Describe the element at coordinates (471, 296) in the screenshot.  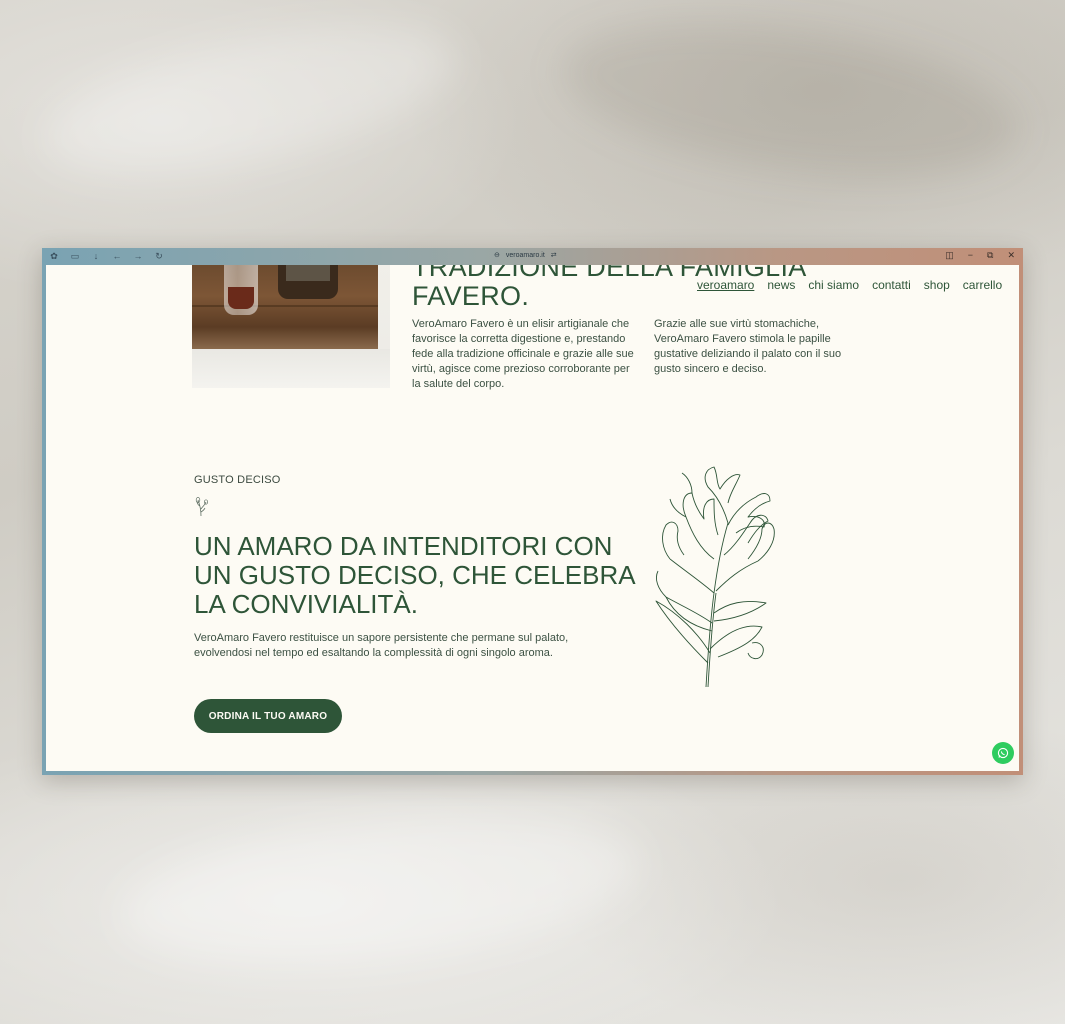
I see `hero-title-line2: FAVERO.` at that location.